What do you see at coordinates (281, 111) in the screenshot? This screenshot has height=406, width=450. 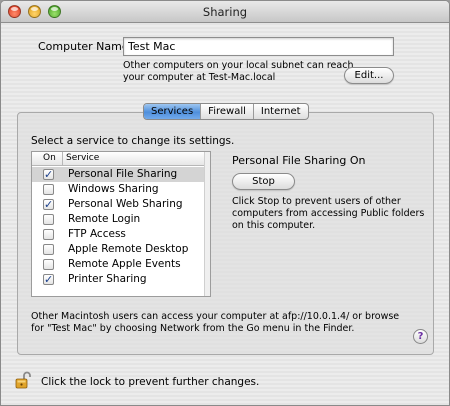 I see `tab-internet: Internet` at bounding box center [281, 111].